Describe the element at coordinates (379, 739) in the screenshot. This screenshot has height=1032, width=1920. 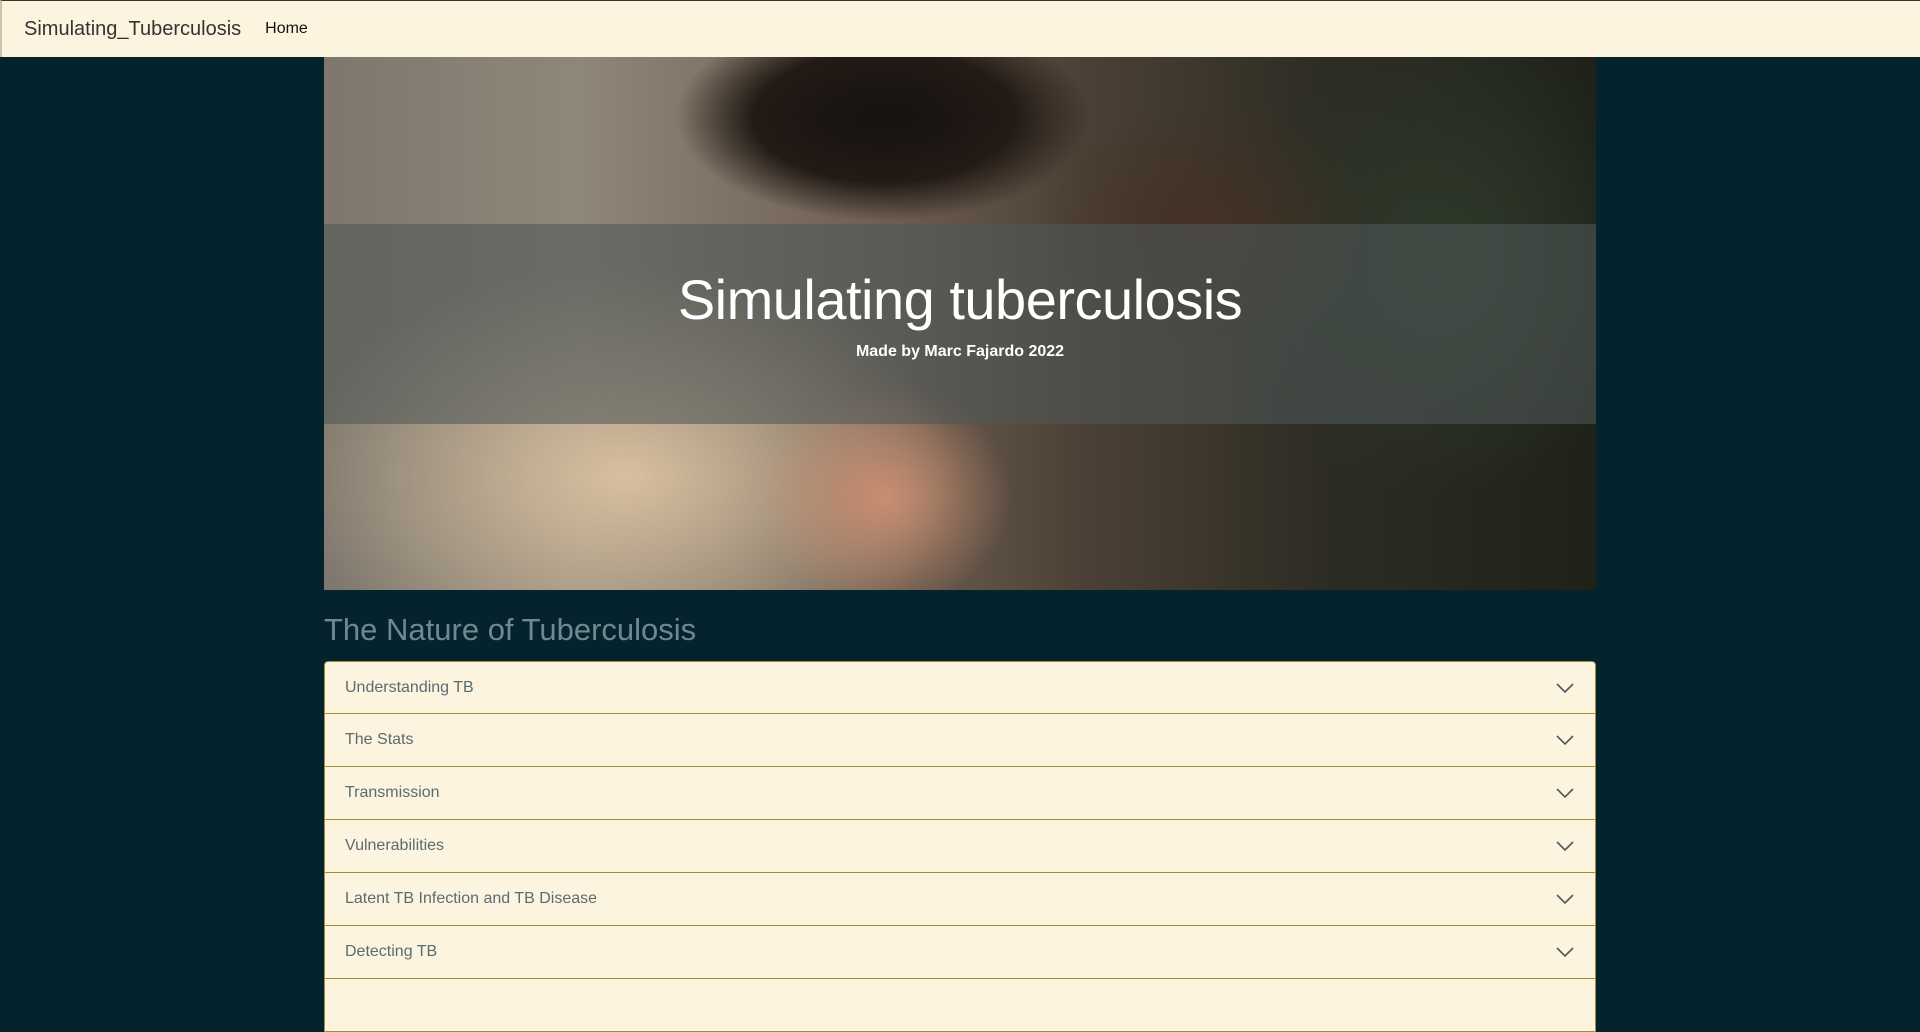
I see `accordion-item-label: The Stats` at that location.